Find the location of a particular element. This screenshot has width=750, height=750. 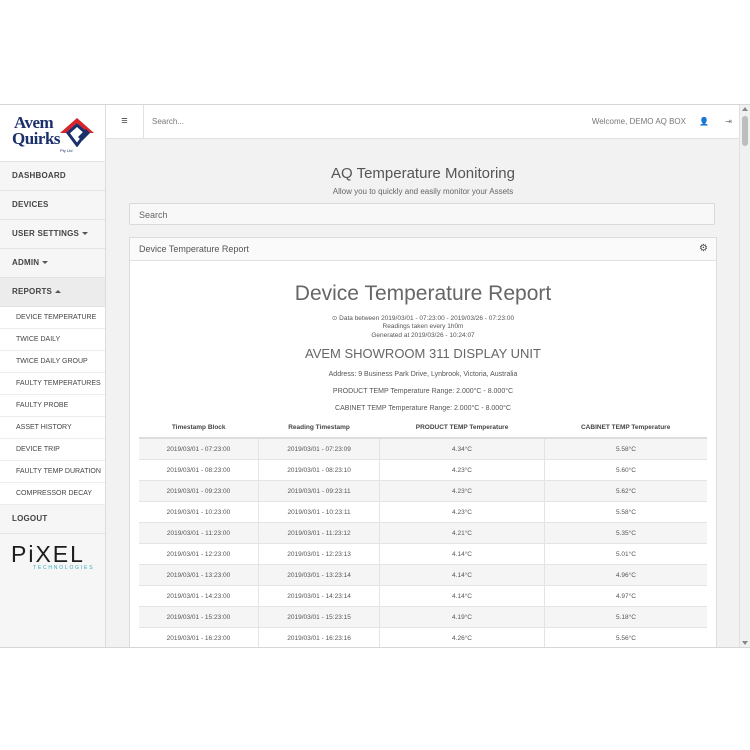

menu-toggle-icon: ≡ is located at coordinates (125, 121).